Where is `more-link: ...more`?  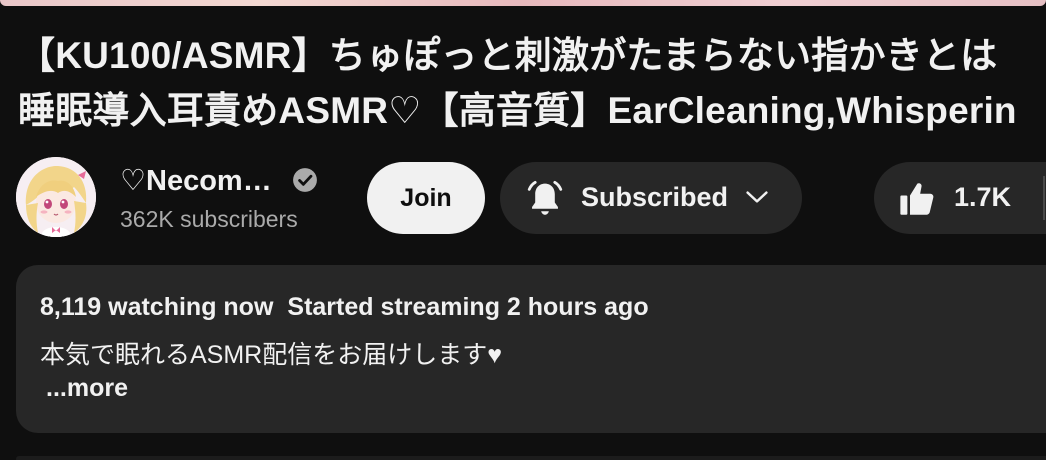
more-link: ...more is located at coordinates (87, 388).